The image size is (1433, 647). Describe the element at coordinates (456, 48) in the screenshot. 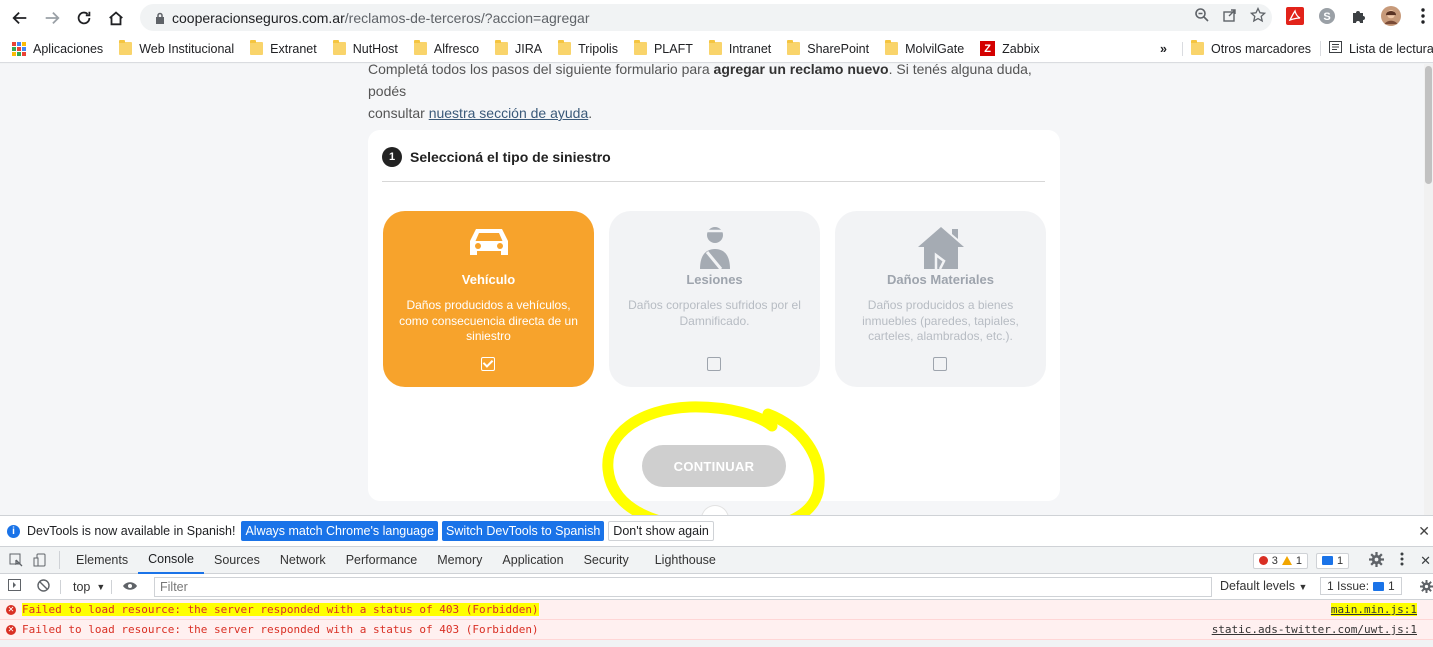

I see `bookmark-label: Alfresco` at that location.